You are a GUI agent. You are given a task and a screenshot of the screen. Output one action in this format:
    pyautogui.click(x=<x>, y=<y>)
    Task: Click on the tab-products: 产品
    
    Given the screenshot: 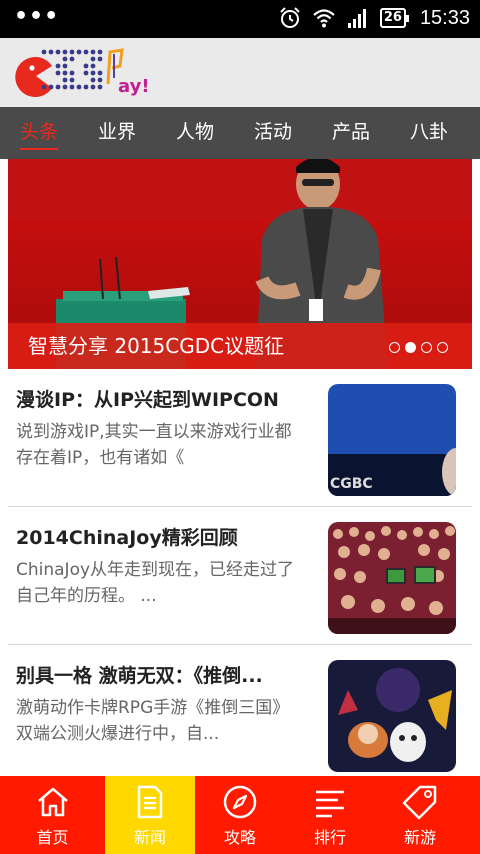 What is the action you would take?
    pyautogui.click(x=351, y=133)
    